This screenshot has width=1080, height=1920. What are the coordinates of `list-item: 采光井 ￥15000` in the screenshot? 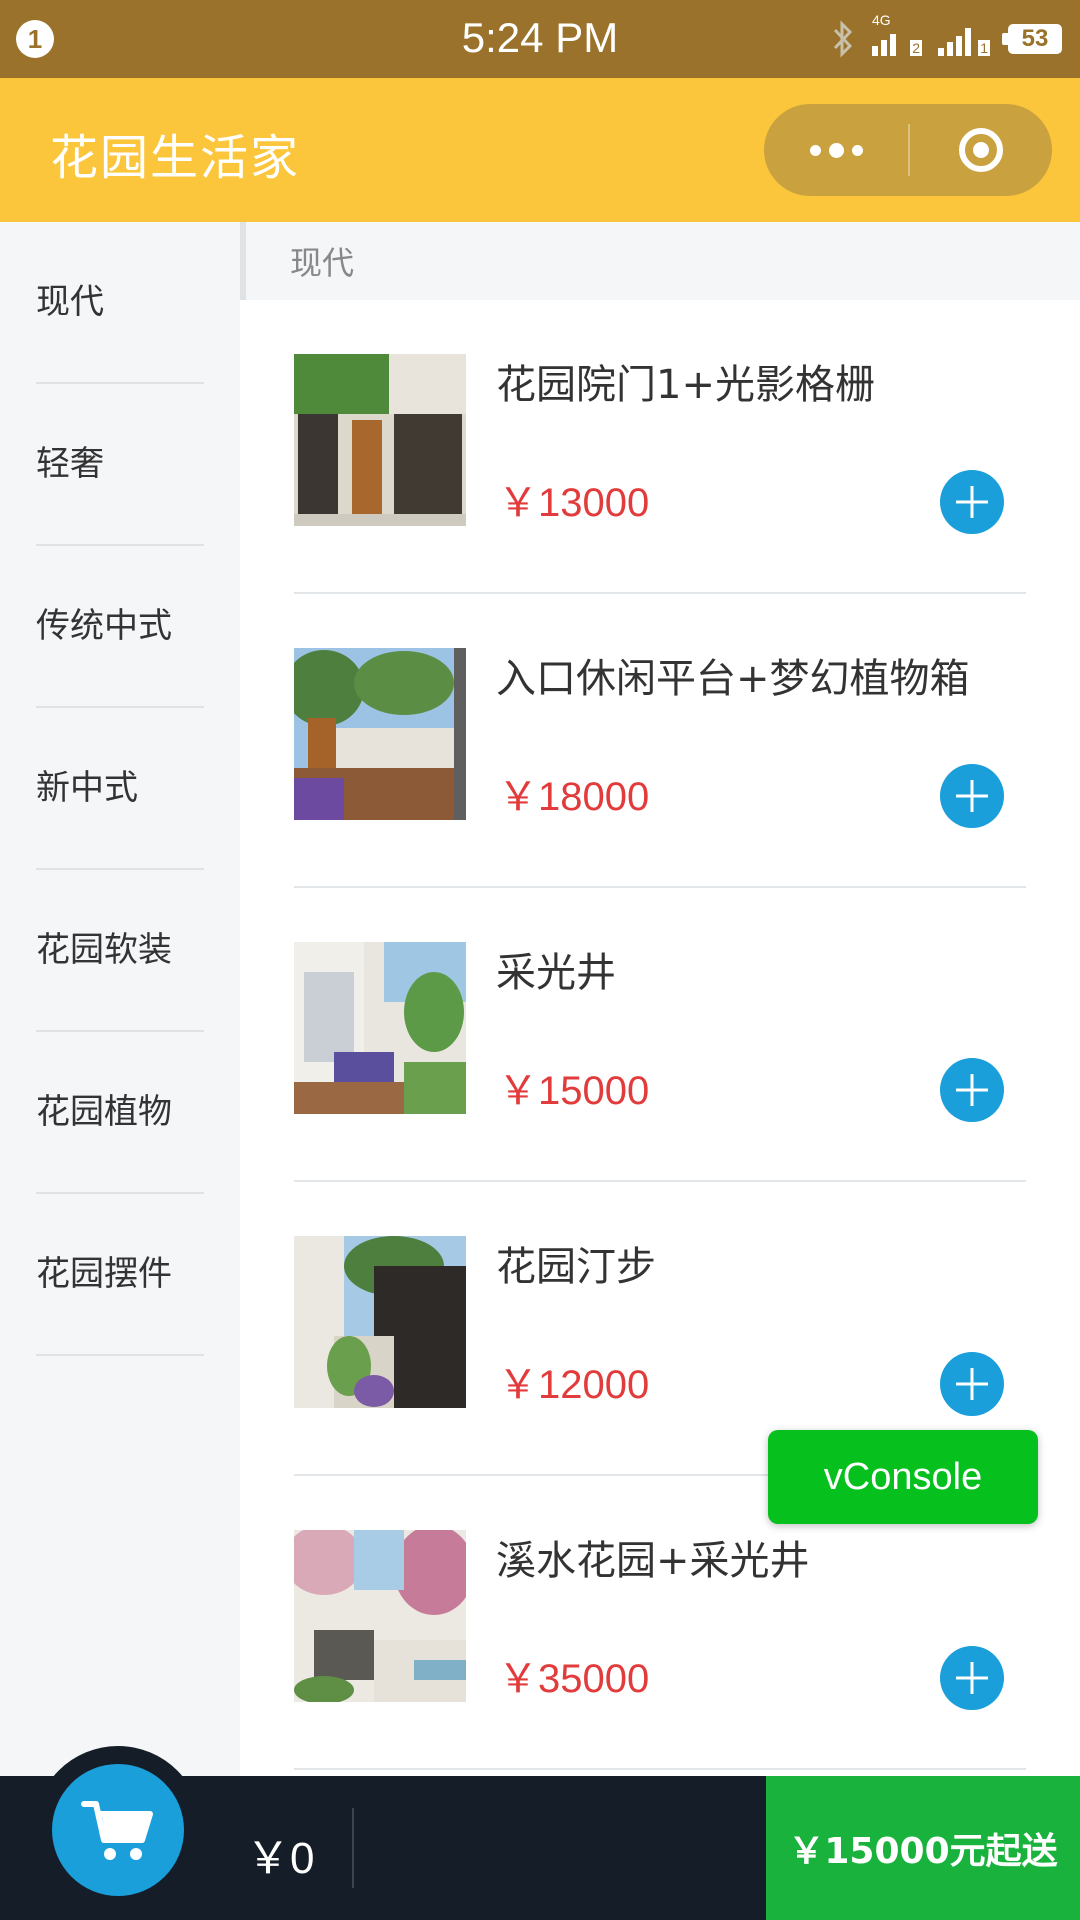 It's located at (663, 1035).